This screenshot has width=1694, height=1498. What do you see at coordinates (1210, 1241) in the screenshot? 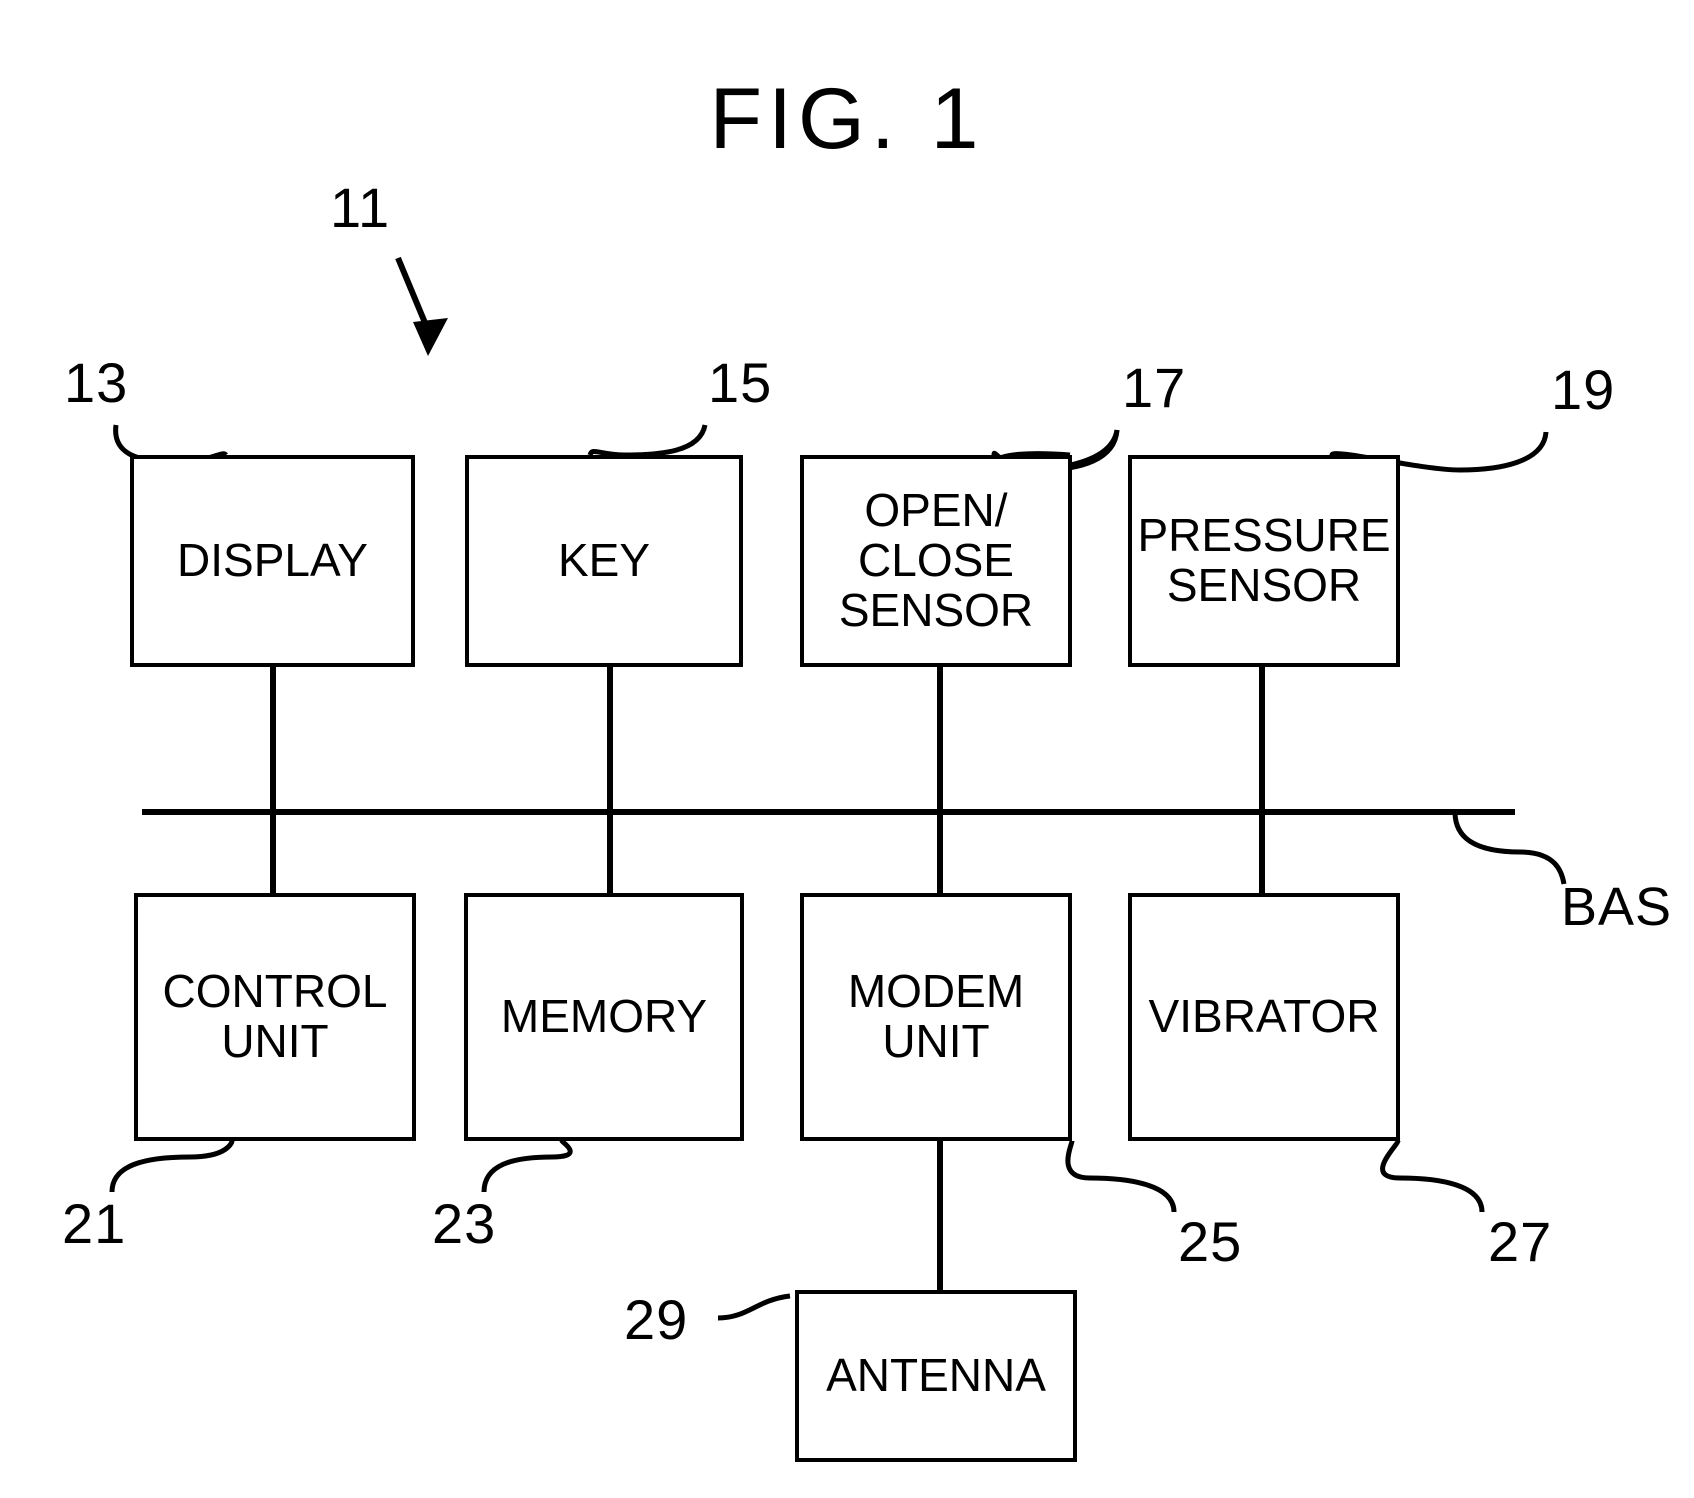
I see `ref-numeral-25: 25` at bounding box center [1210, 1241].